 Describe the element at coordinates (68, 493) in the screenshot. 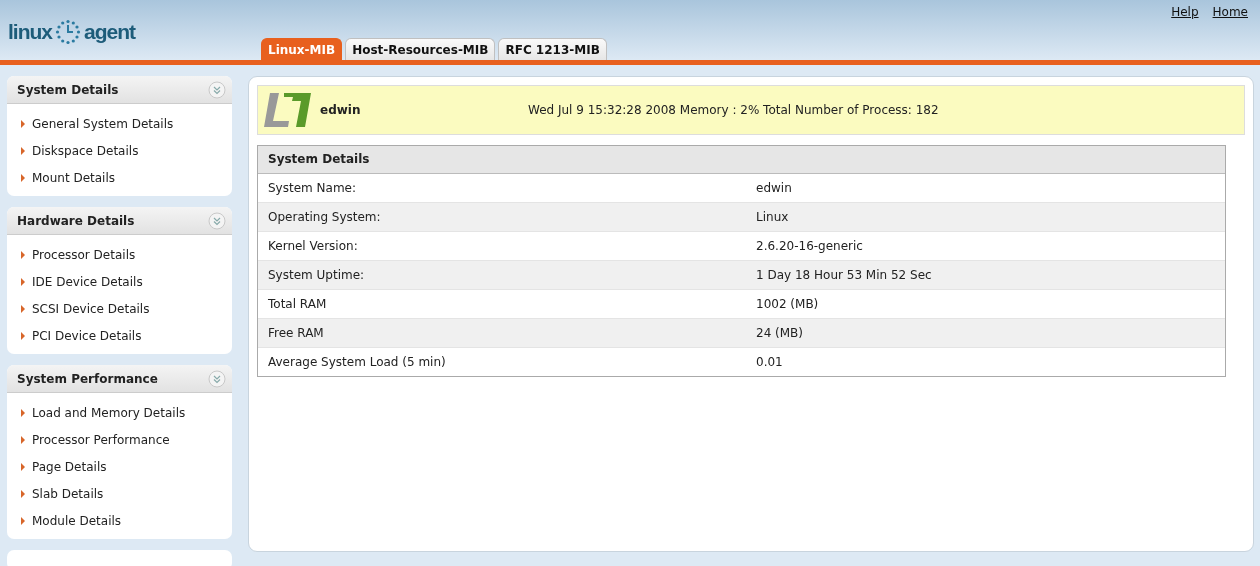

I see `sidebar-link: Slab Details` at that location.